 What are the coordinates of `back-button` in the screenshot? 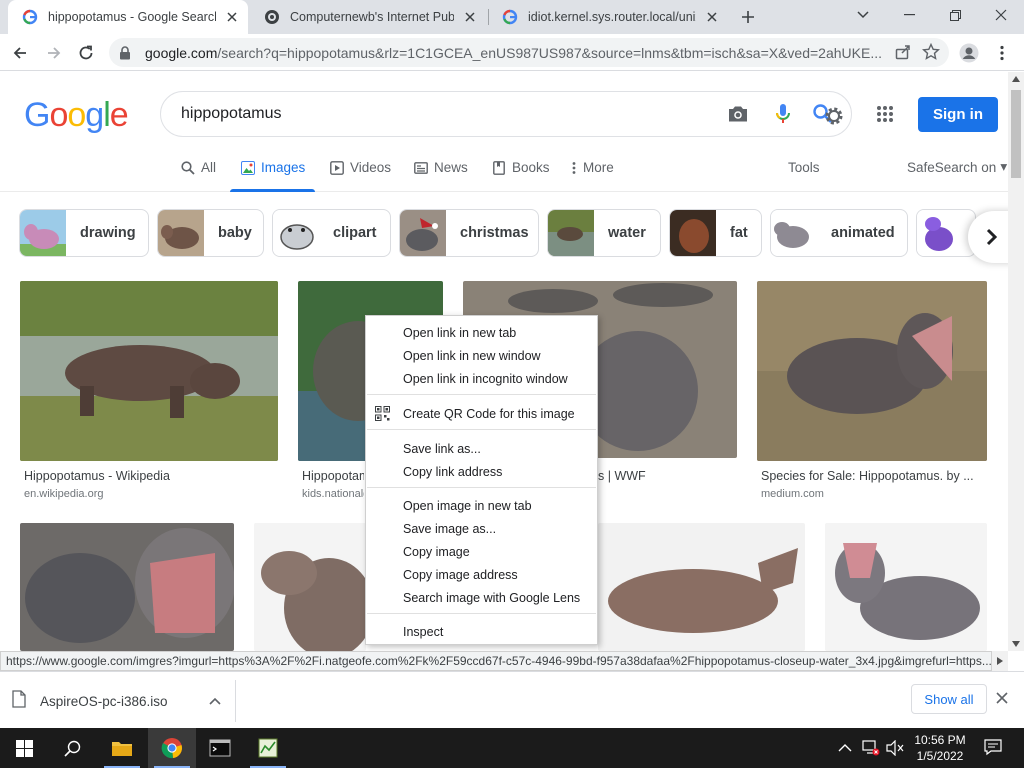 It's located at (20, 53).